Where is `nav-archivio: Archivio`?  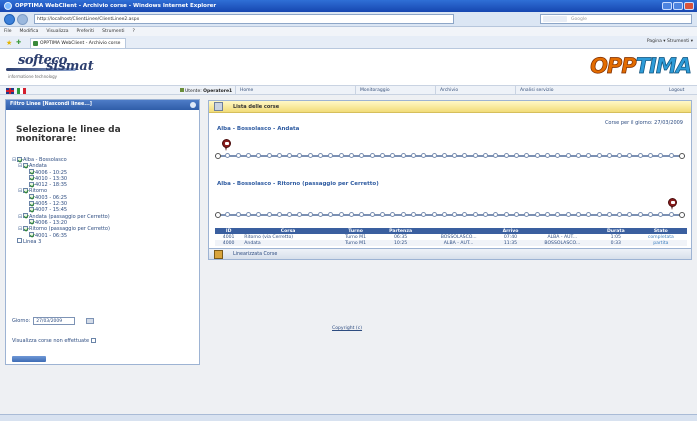 nav-archivio: Archivio is located at coordinates (475, 90).